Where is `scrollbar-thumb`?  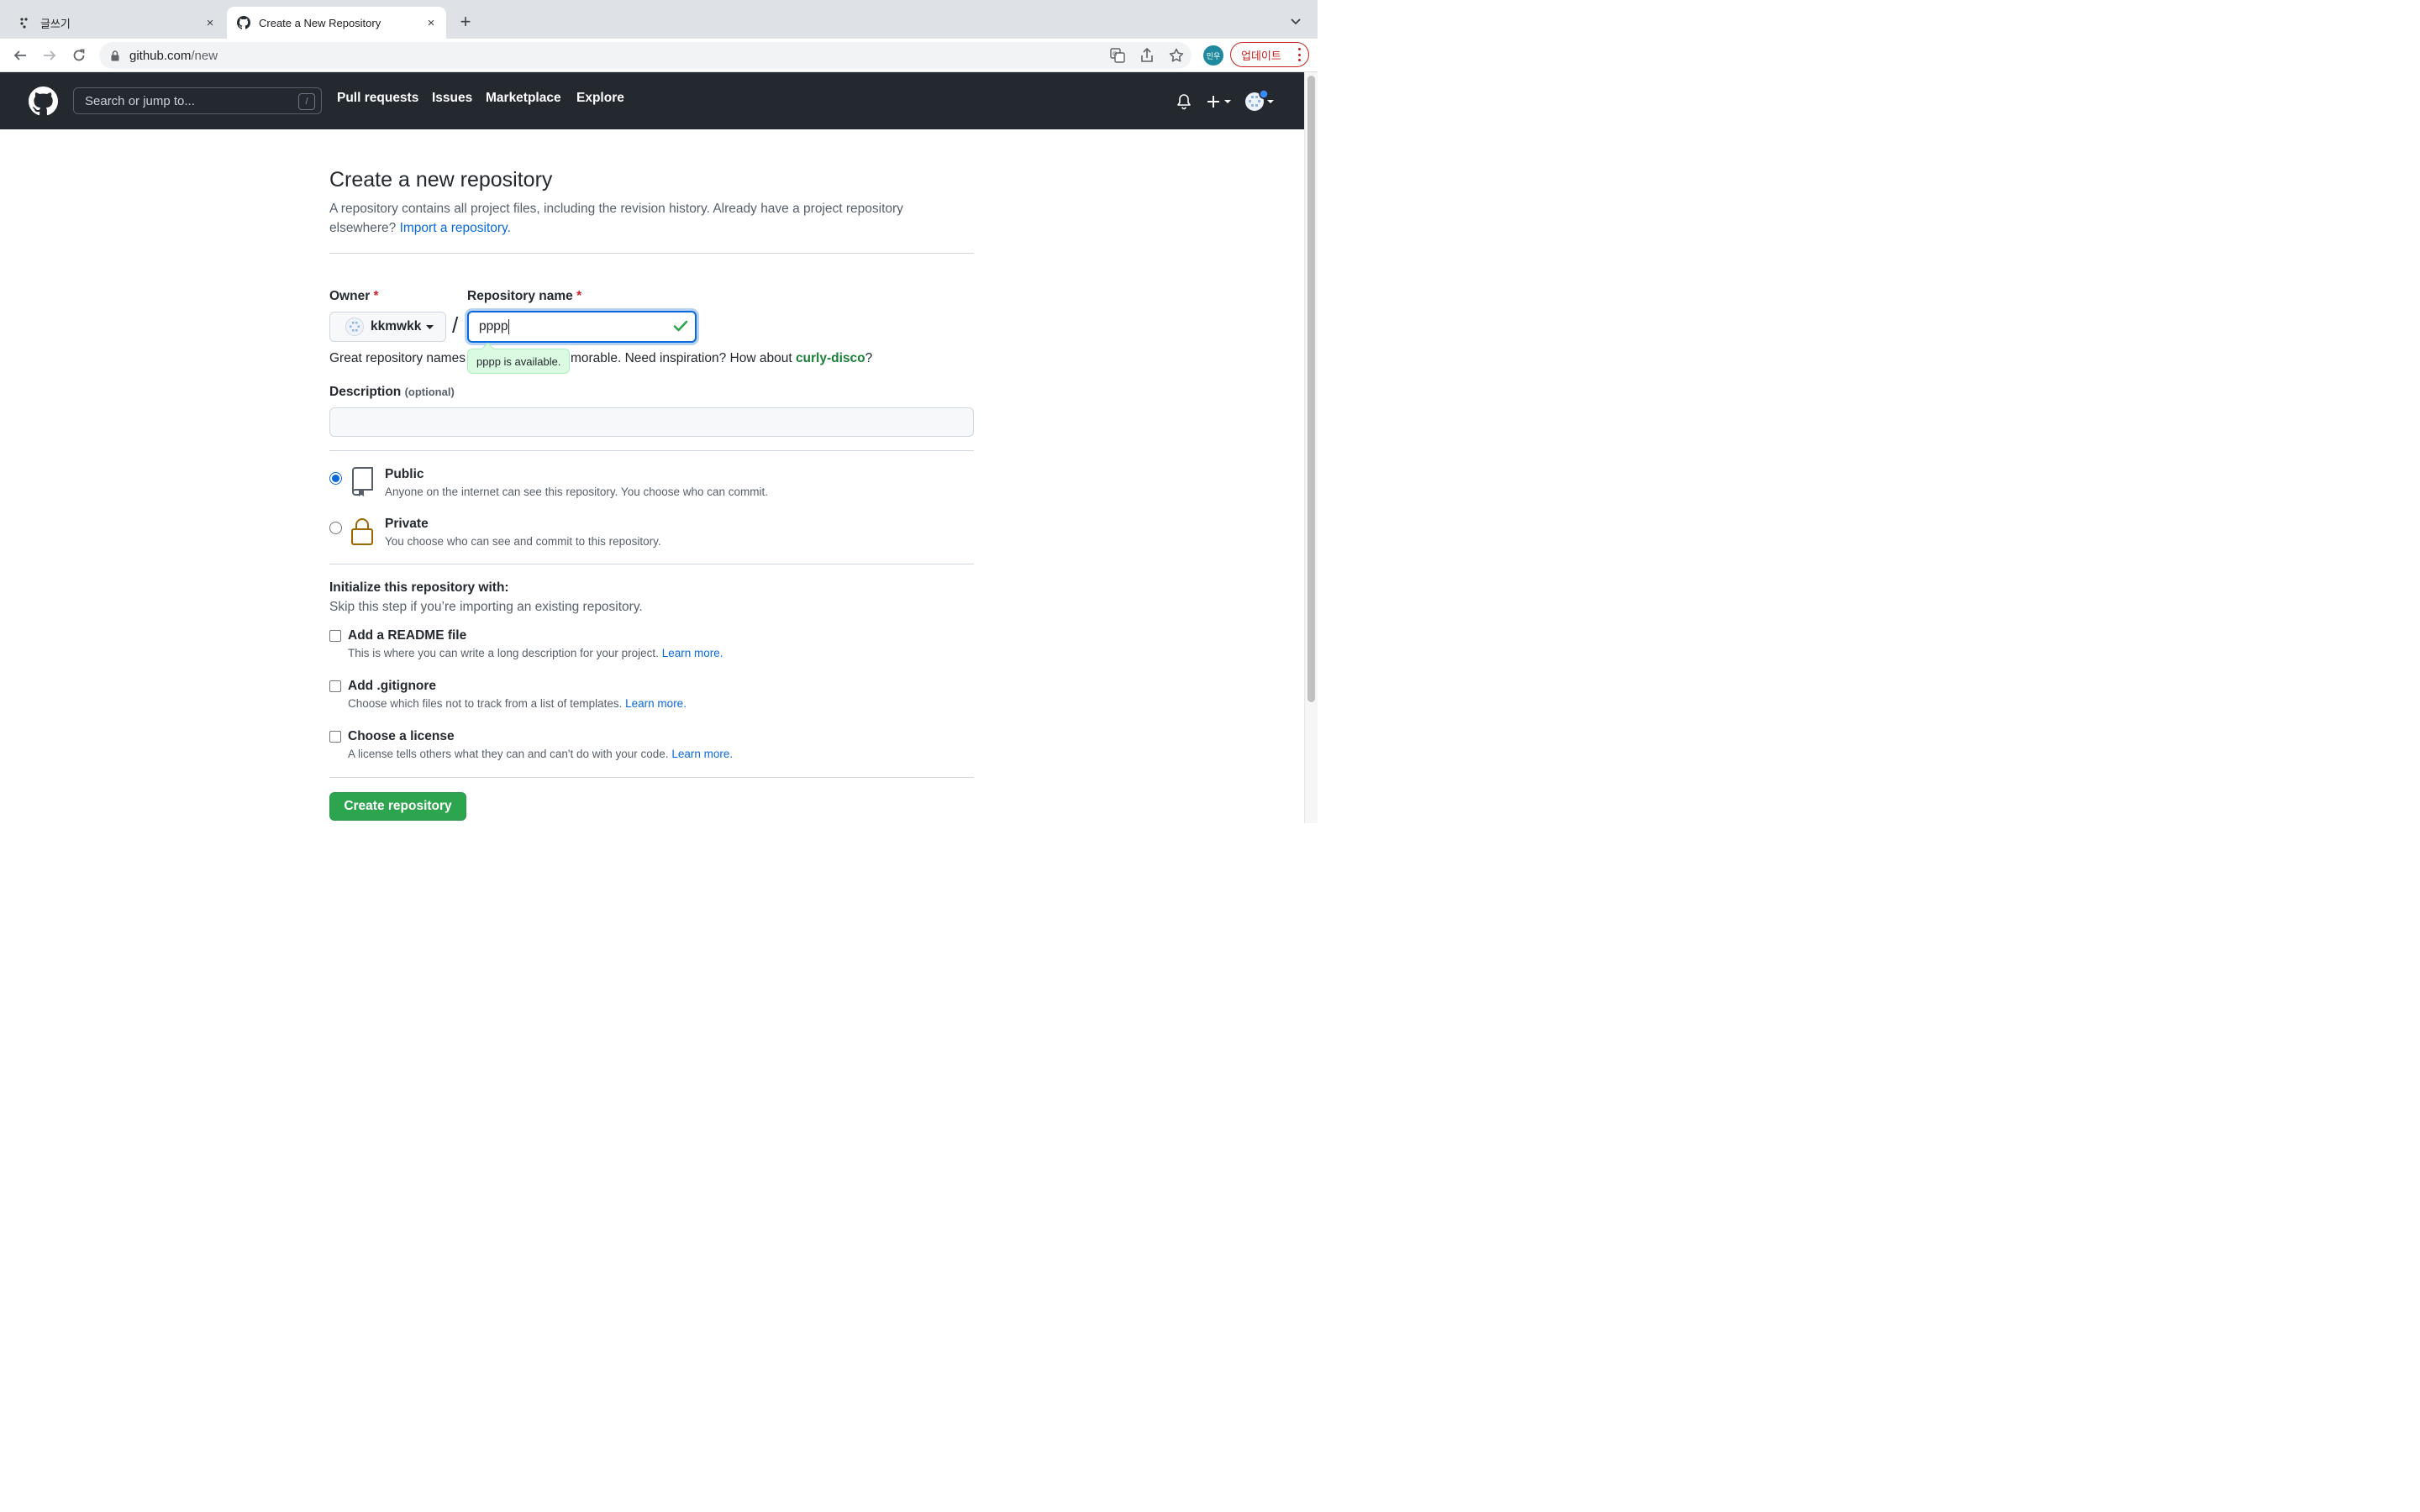 scrollbar-thumb is located at coordinates (1311, 389).